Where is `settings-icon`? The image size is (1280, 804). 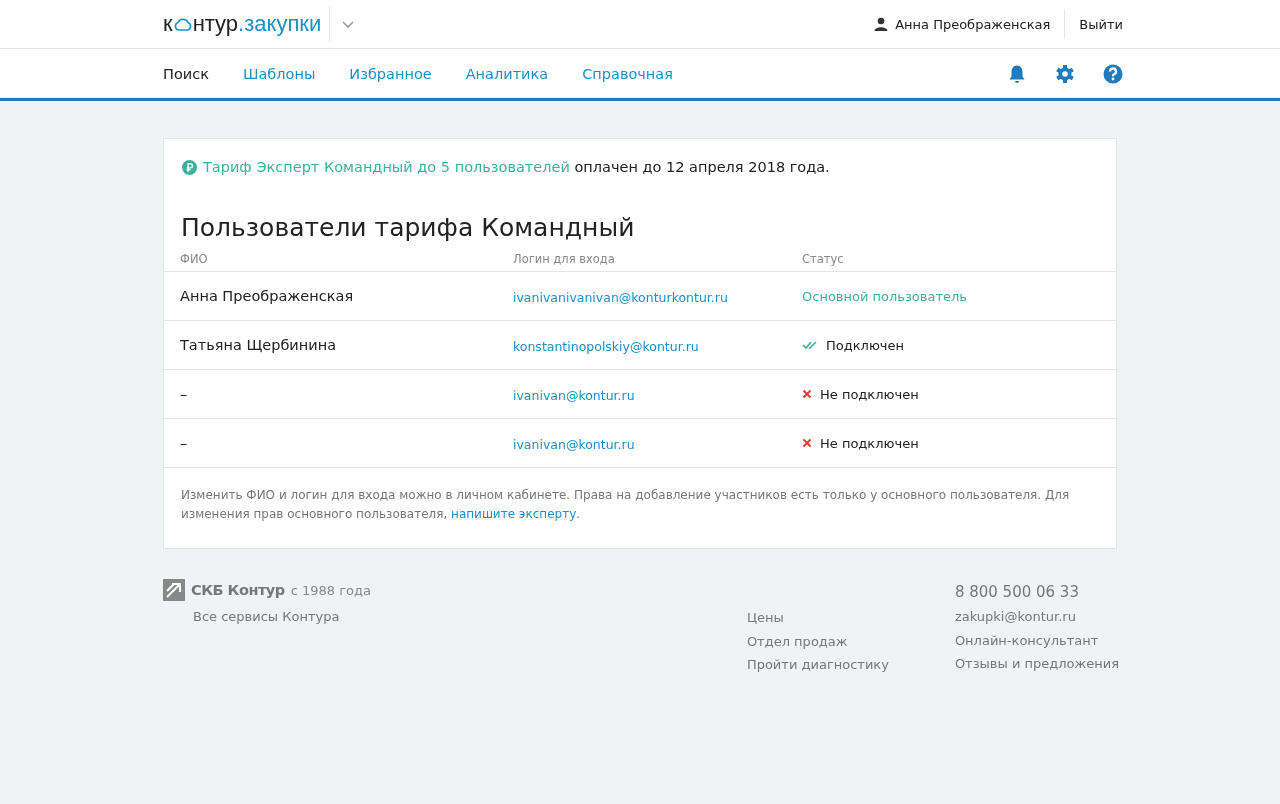
settings-icon is located at coordinates (1065, 73).